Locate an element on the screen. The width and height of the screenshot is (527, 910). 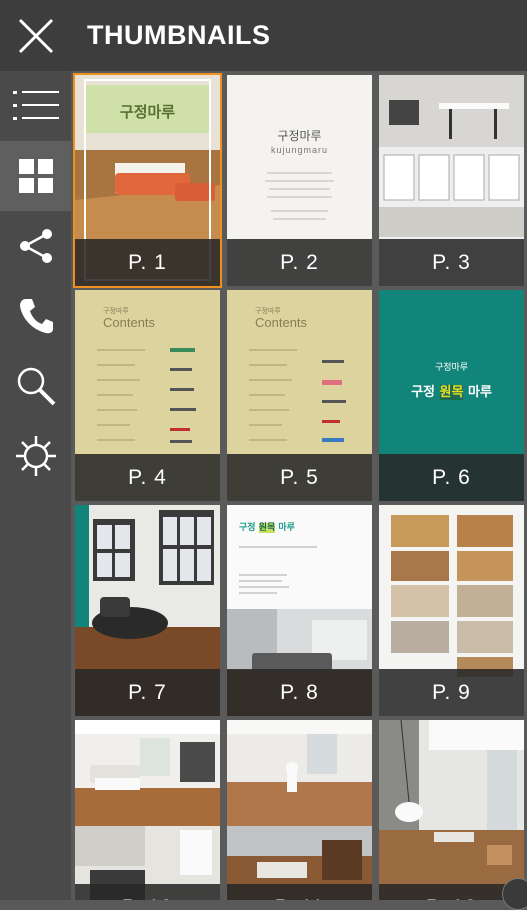
gear-icon is located at coordinates (35, 456).